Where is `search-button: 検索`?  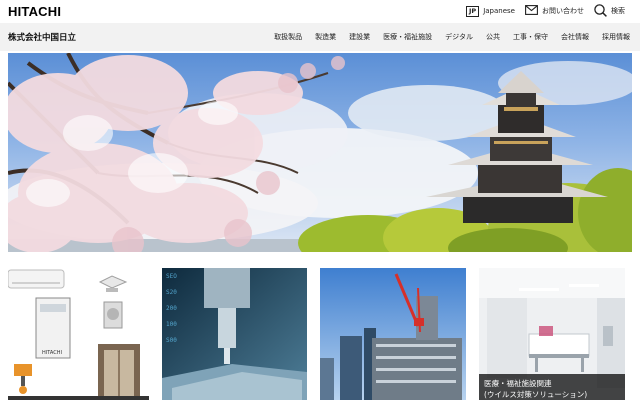 search-button: 検索 is located at coordinates (609, 11).